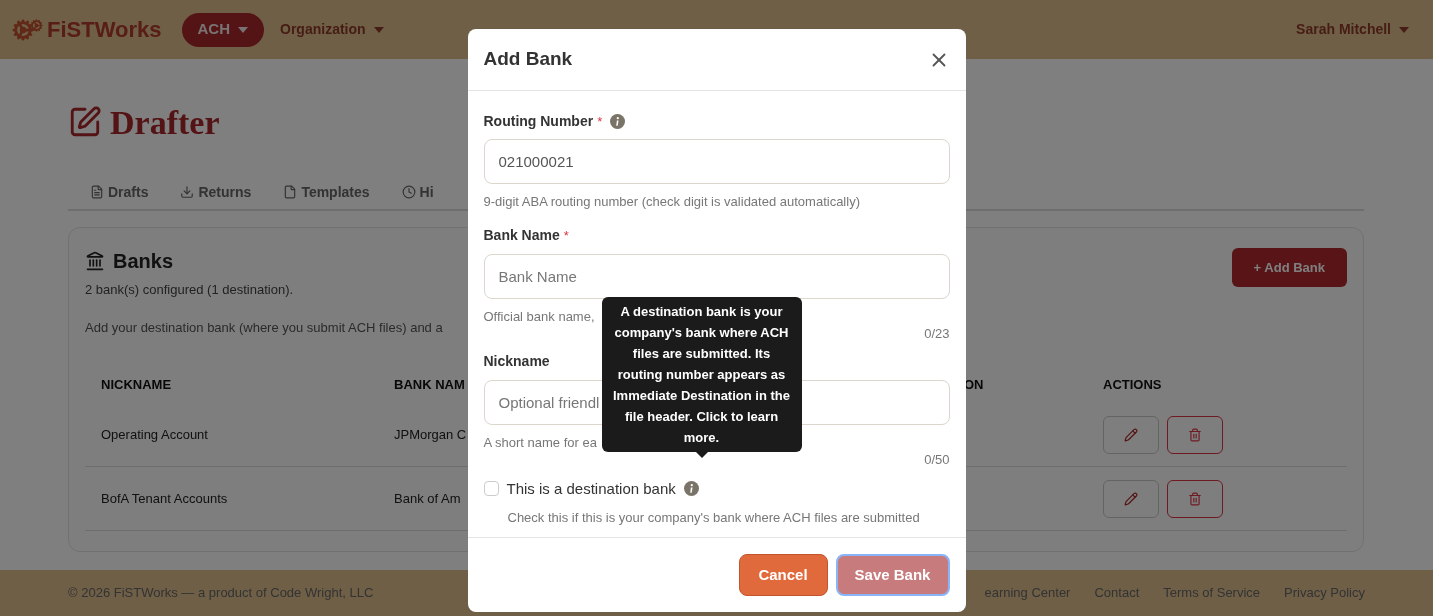 The height and width of the screenshot is (616, 1433). Describe the element at coordinates (539, 316) in the screenshot. I see `field-help: Official bank name,` at that location.